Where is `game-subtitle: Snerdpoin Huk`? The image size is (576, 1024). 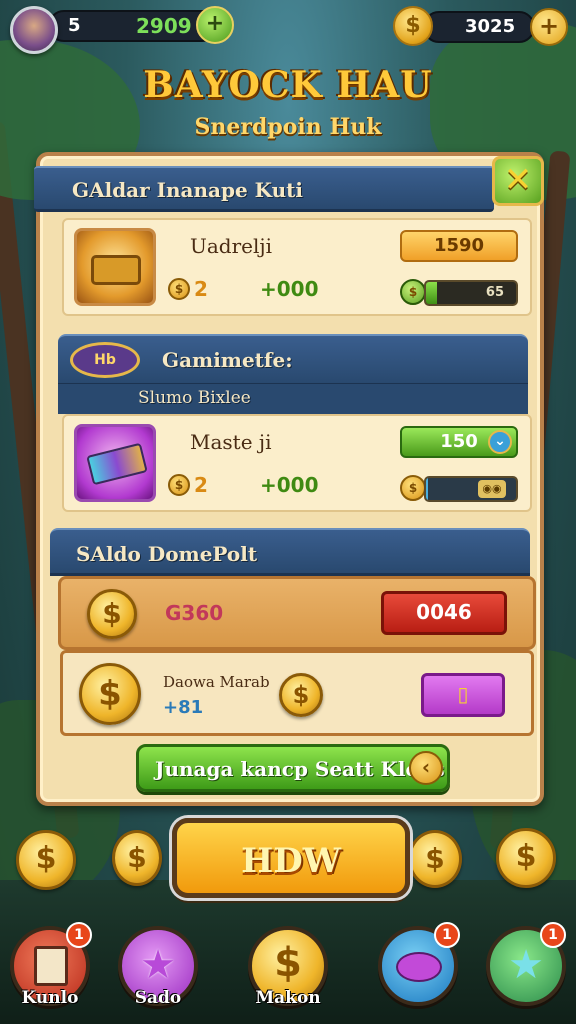
game-subtitle: Snerdpoin Huk is located at coordinates (288, 127).